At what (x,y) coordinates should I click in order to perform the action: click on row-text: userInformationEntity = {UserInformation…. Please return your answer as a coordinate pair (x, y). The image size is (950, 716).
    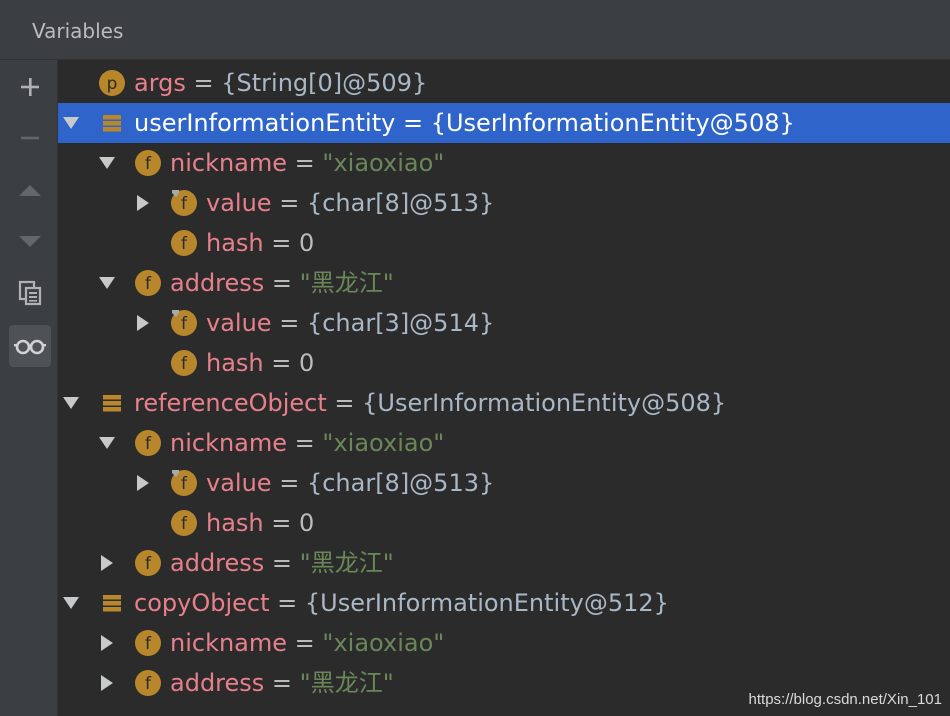
    Looking at the image, I should click on (464, 123).